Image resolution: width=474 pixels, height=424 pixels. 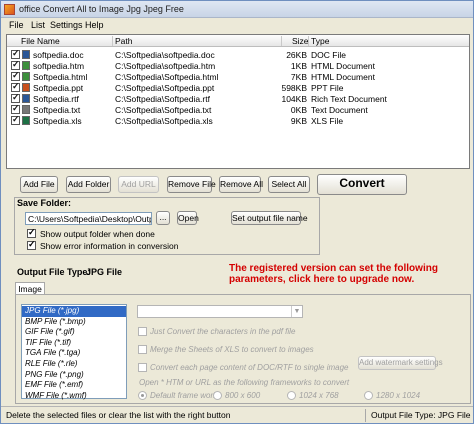 What do you see at coordinates (298, 77) in the screenshot?
I see `file-size: 7KB` at bounding box center [298, 77].